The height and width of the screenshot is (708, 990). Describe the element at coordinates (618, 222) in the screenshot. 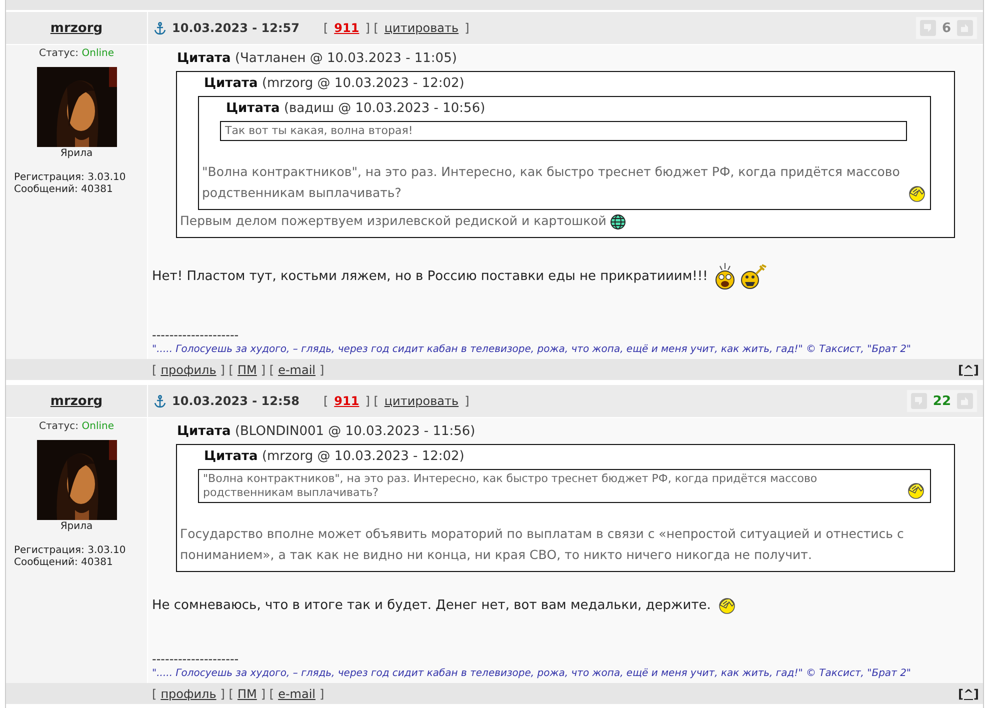

I see `globe-smiley-icon` at that location.